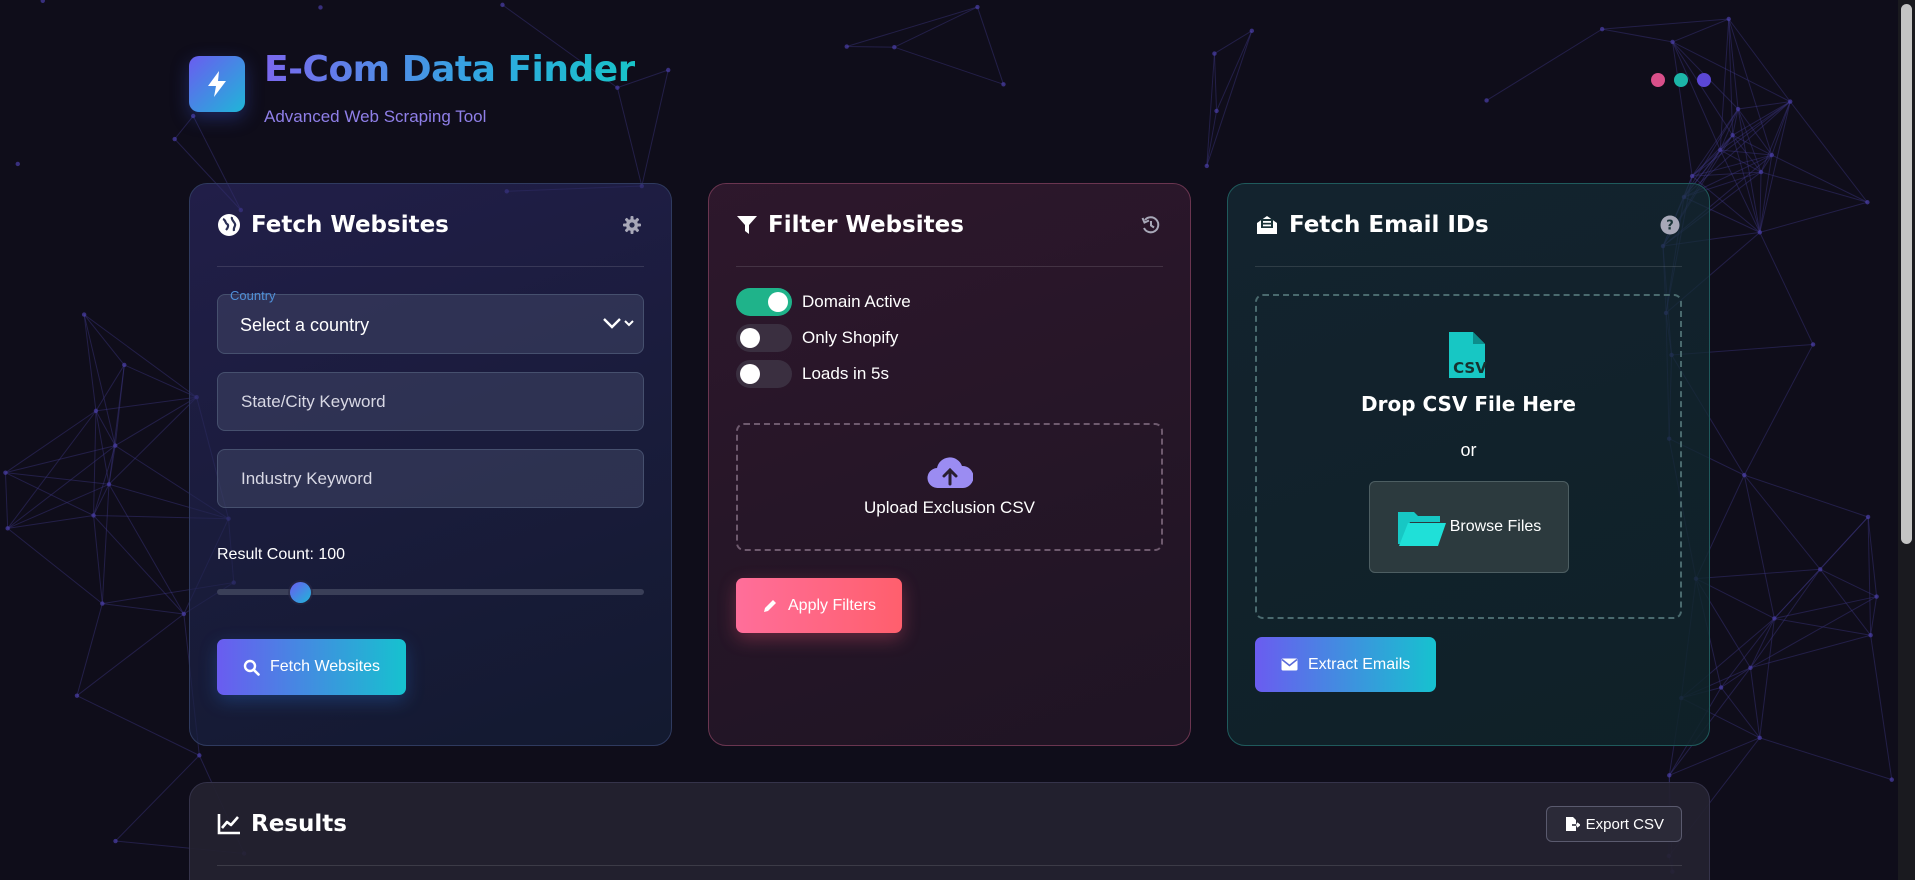 This screenshot has width=1915, height=880. I want to click on export-csv-button: Export CSV, so click(1613, 824).